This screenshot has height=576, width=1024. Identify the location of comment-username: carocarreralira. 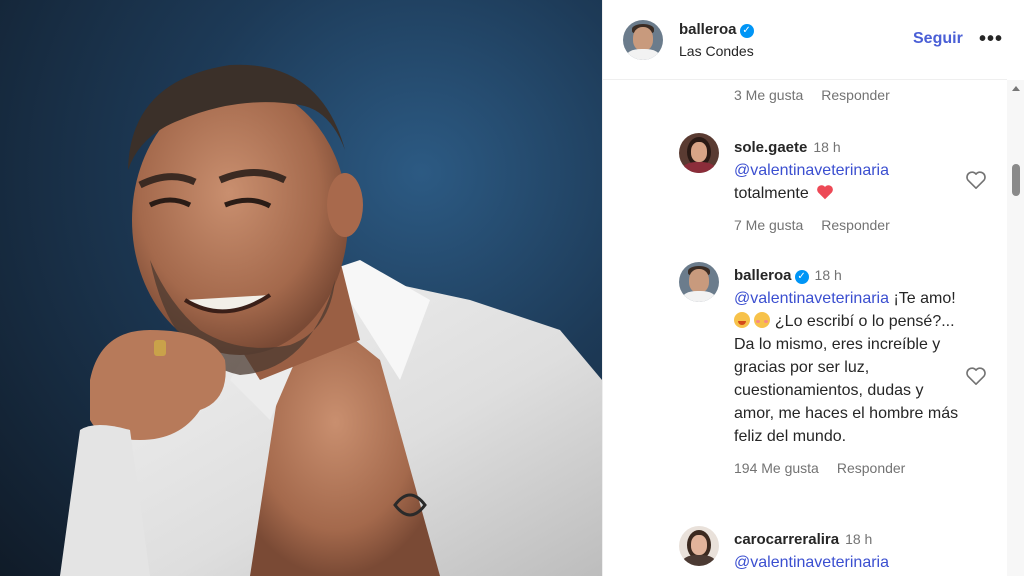
(786, 539).